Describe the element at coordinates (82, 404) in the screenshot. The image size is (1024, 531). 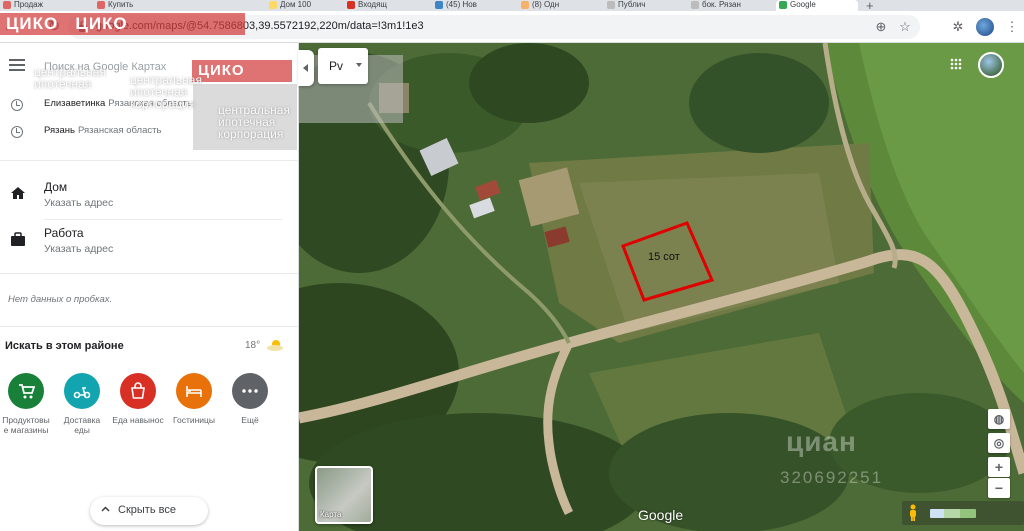
I see `category-delivery: Доставка еды` at that location.